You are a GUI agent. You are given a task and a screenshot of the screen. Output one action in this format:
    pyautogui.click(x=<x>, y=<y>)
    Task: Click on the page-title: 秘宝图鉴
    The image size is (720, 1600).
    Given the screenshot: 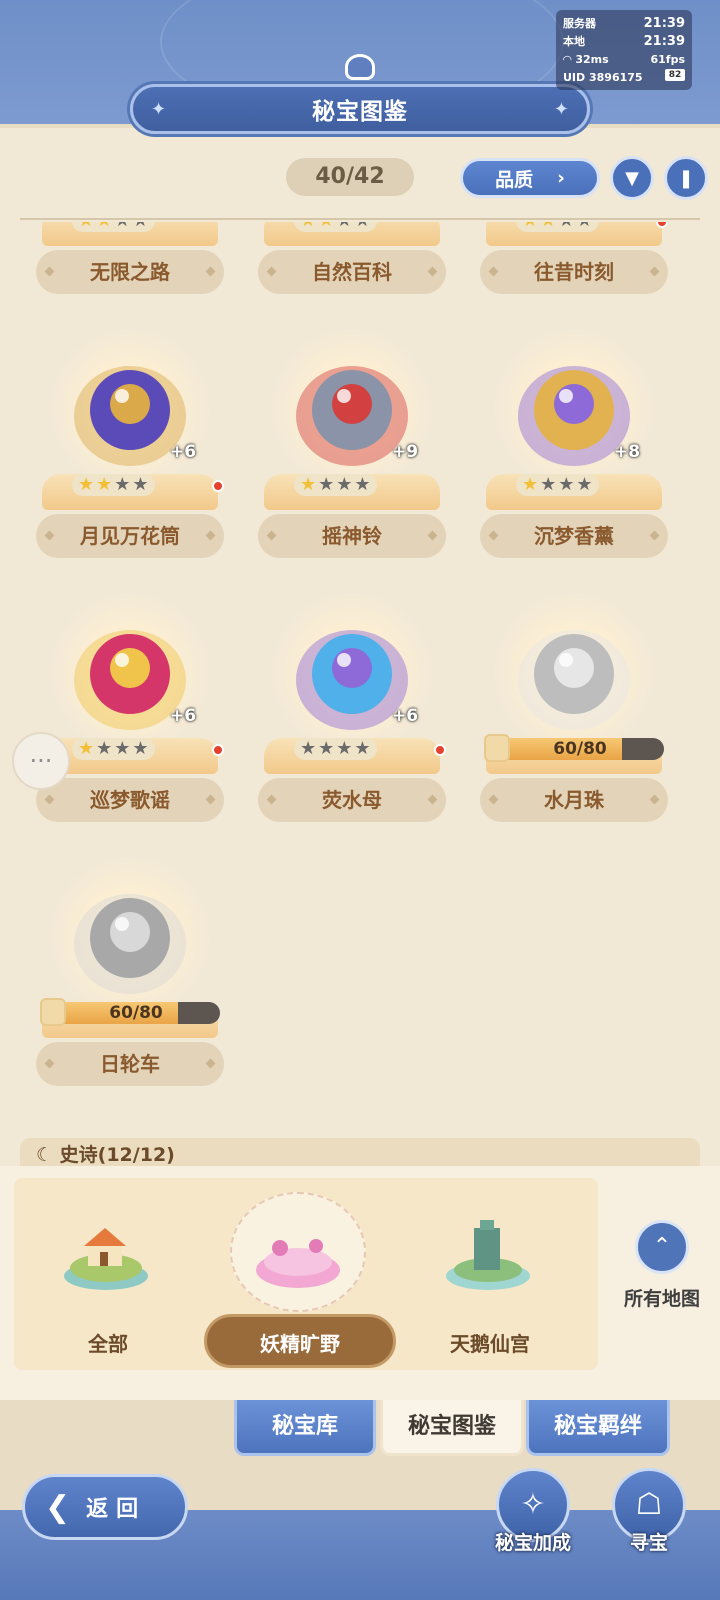 What is the action you would take?
    pyautogui.click(x=360, y=112)
    